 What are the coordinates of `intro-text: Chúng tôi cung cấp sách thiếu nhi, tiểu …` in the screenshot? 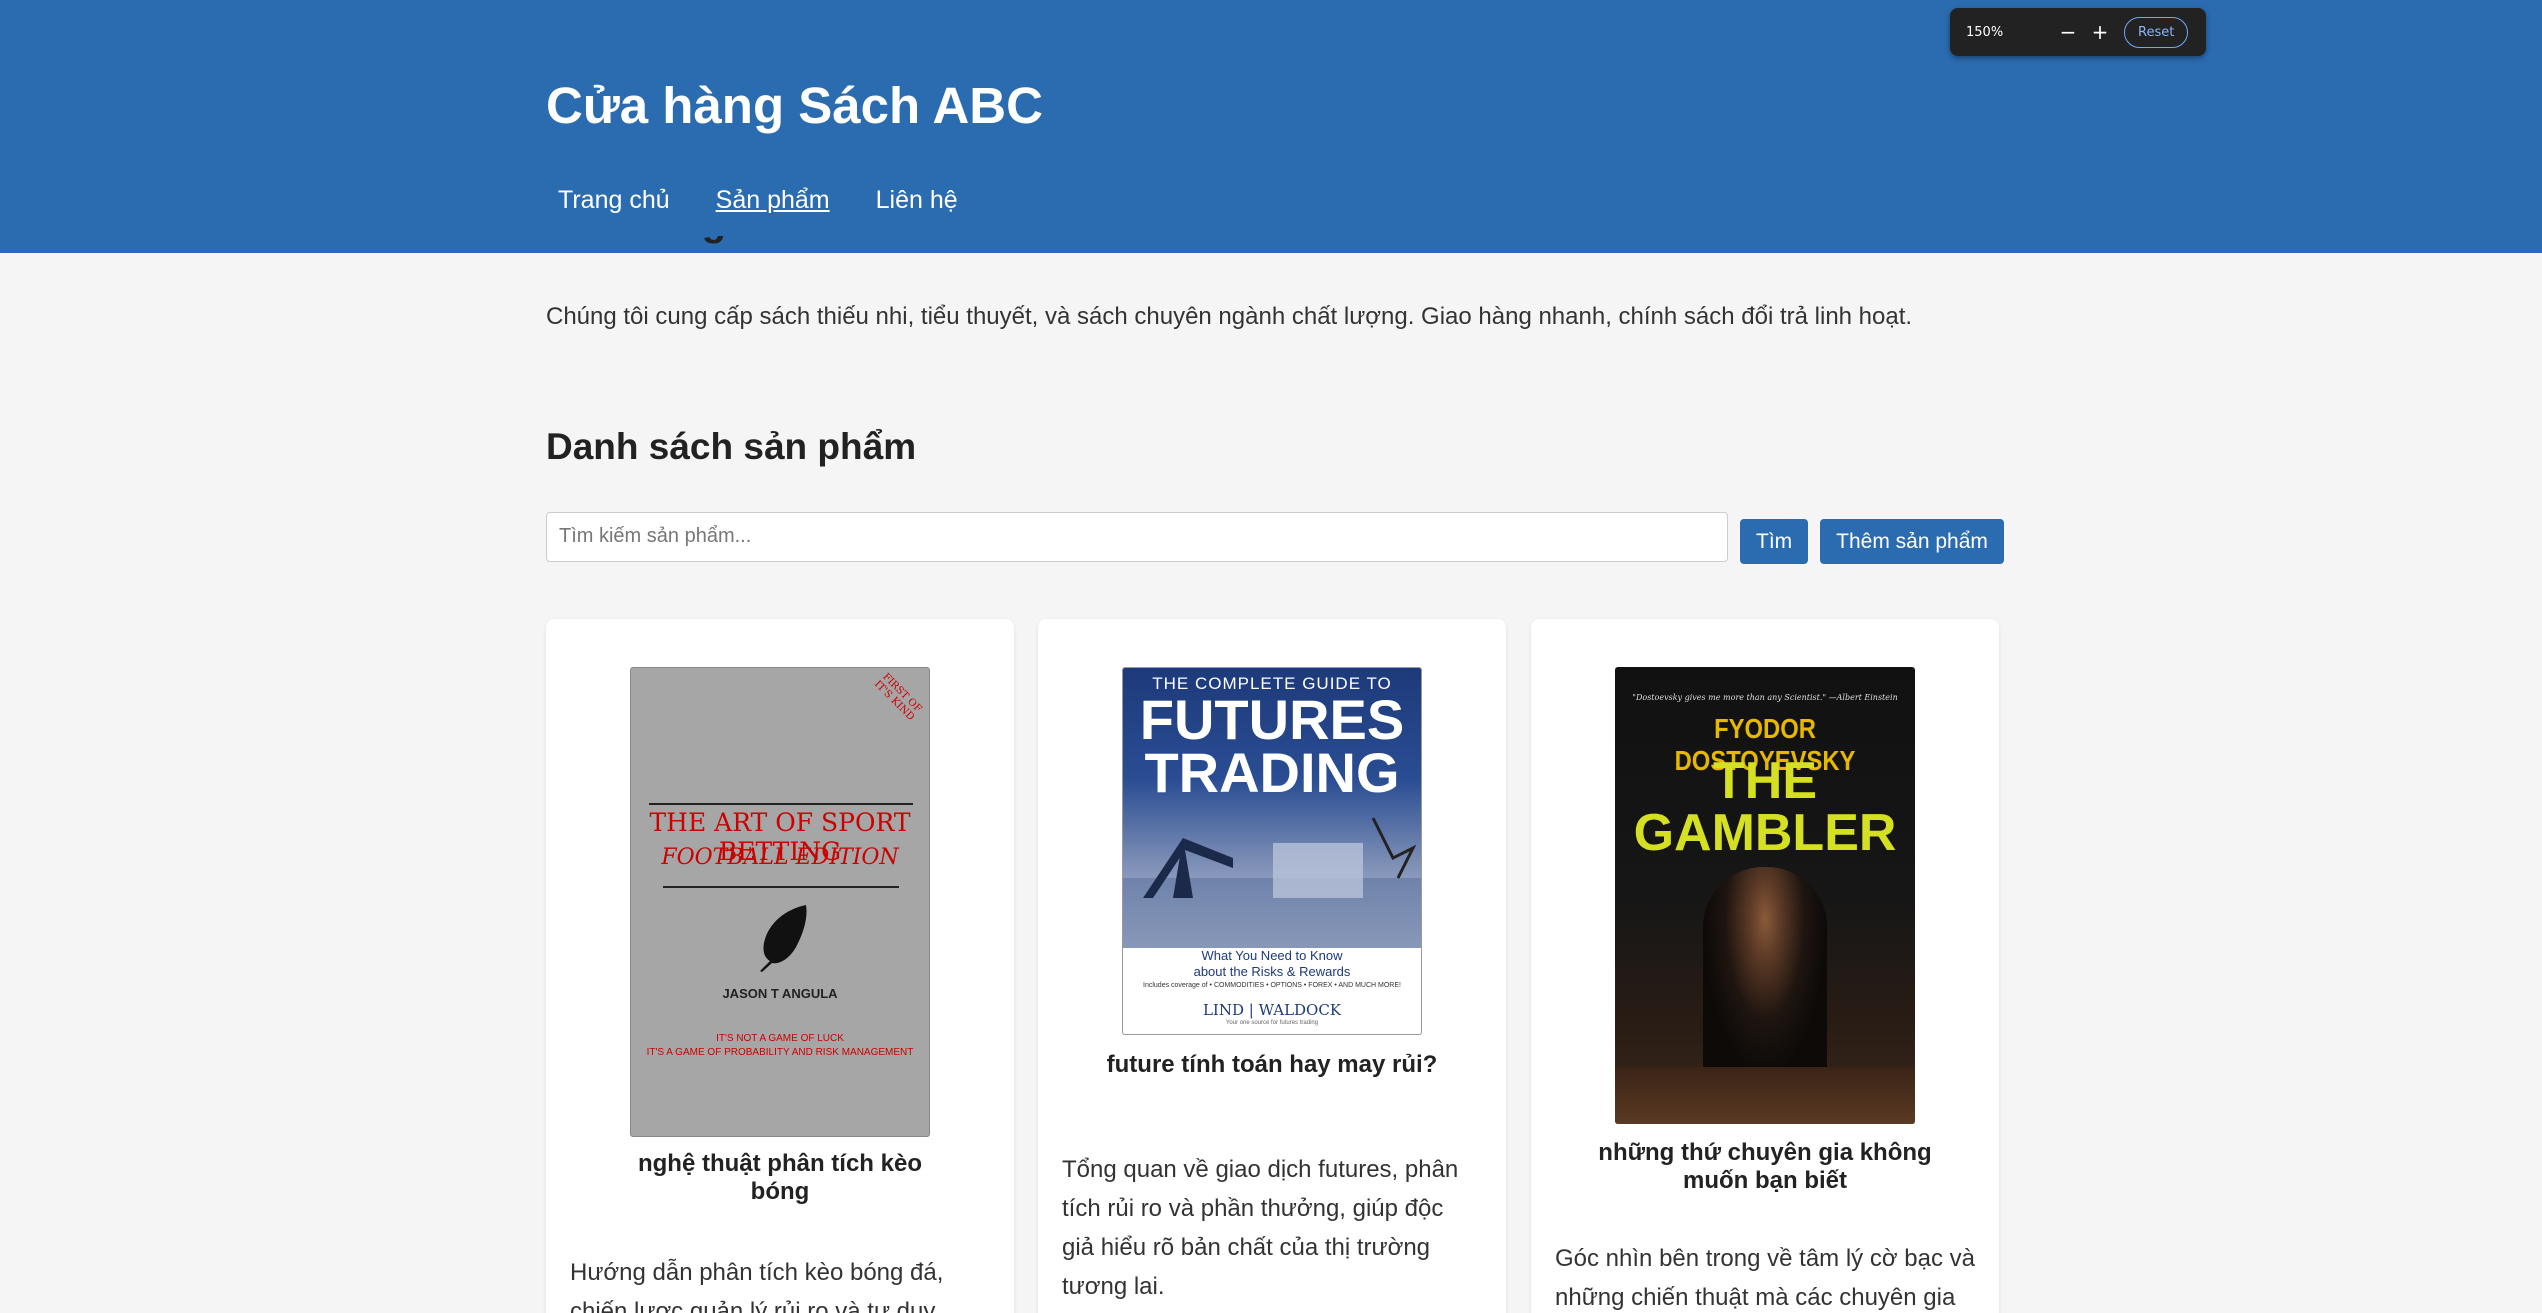 It's located at (1229, 316).